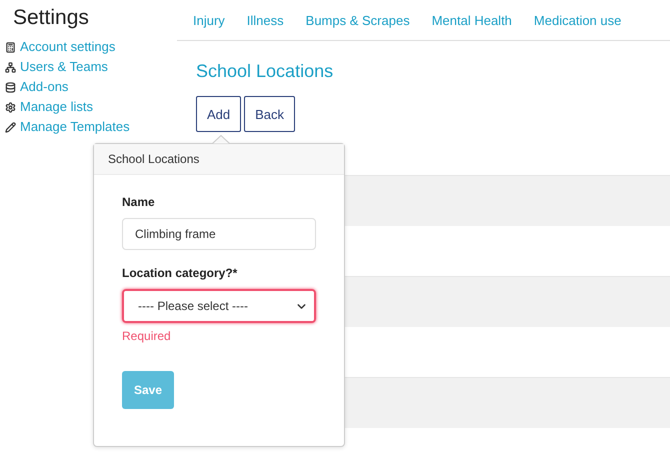 The height and width of the screenshot is (453, 670). What do you see at coordinates (10, 67) in the screenshot?
I see `sitemap-icon` at bounding box center [10, 67].